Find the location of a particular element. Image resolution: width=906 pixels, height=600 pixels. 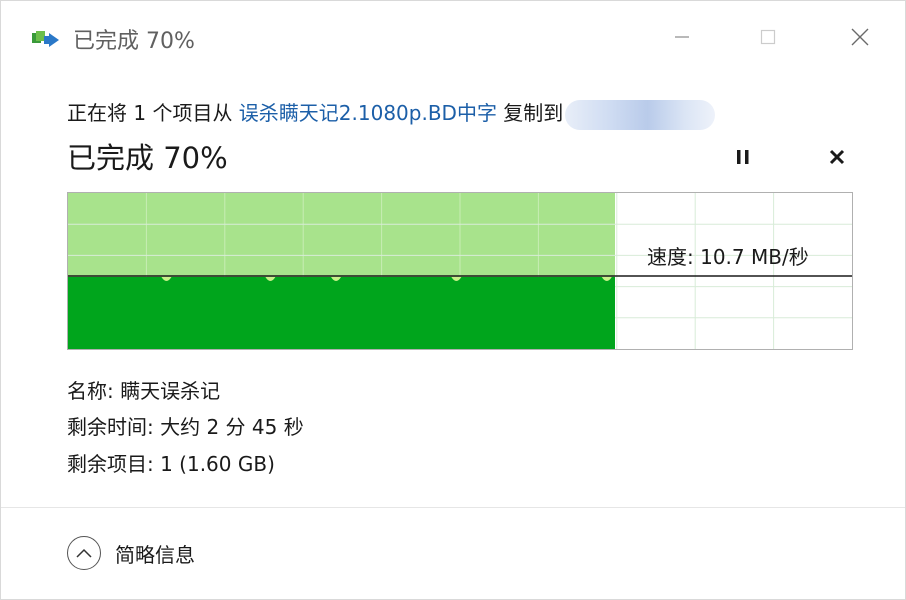

close-button is located at coordinates (860, 37).